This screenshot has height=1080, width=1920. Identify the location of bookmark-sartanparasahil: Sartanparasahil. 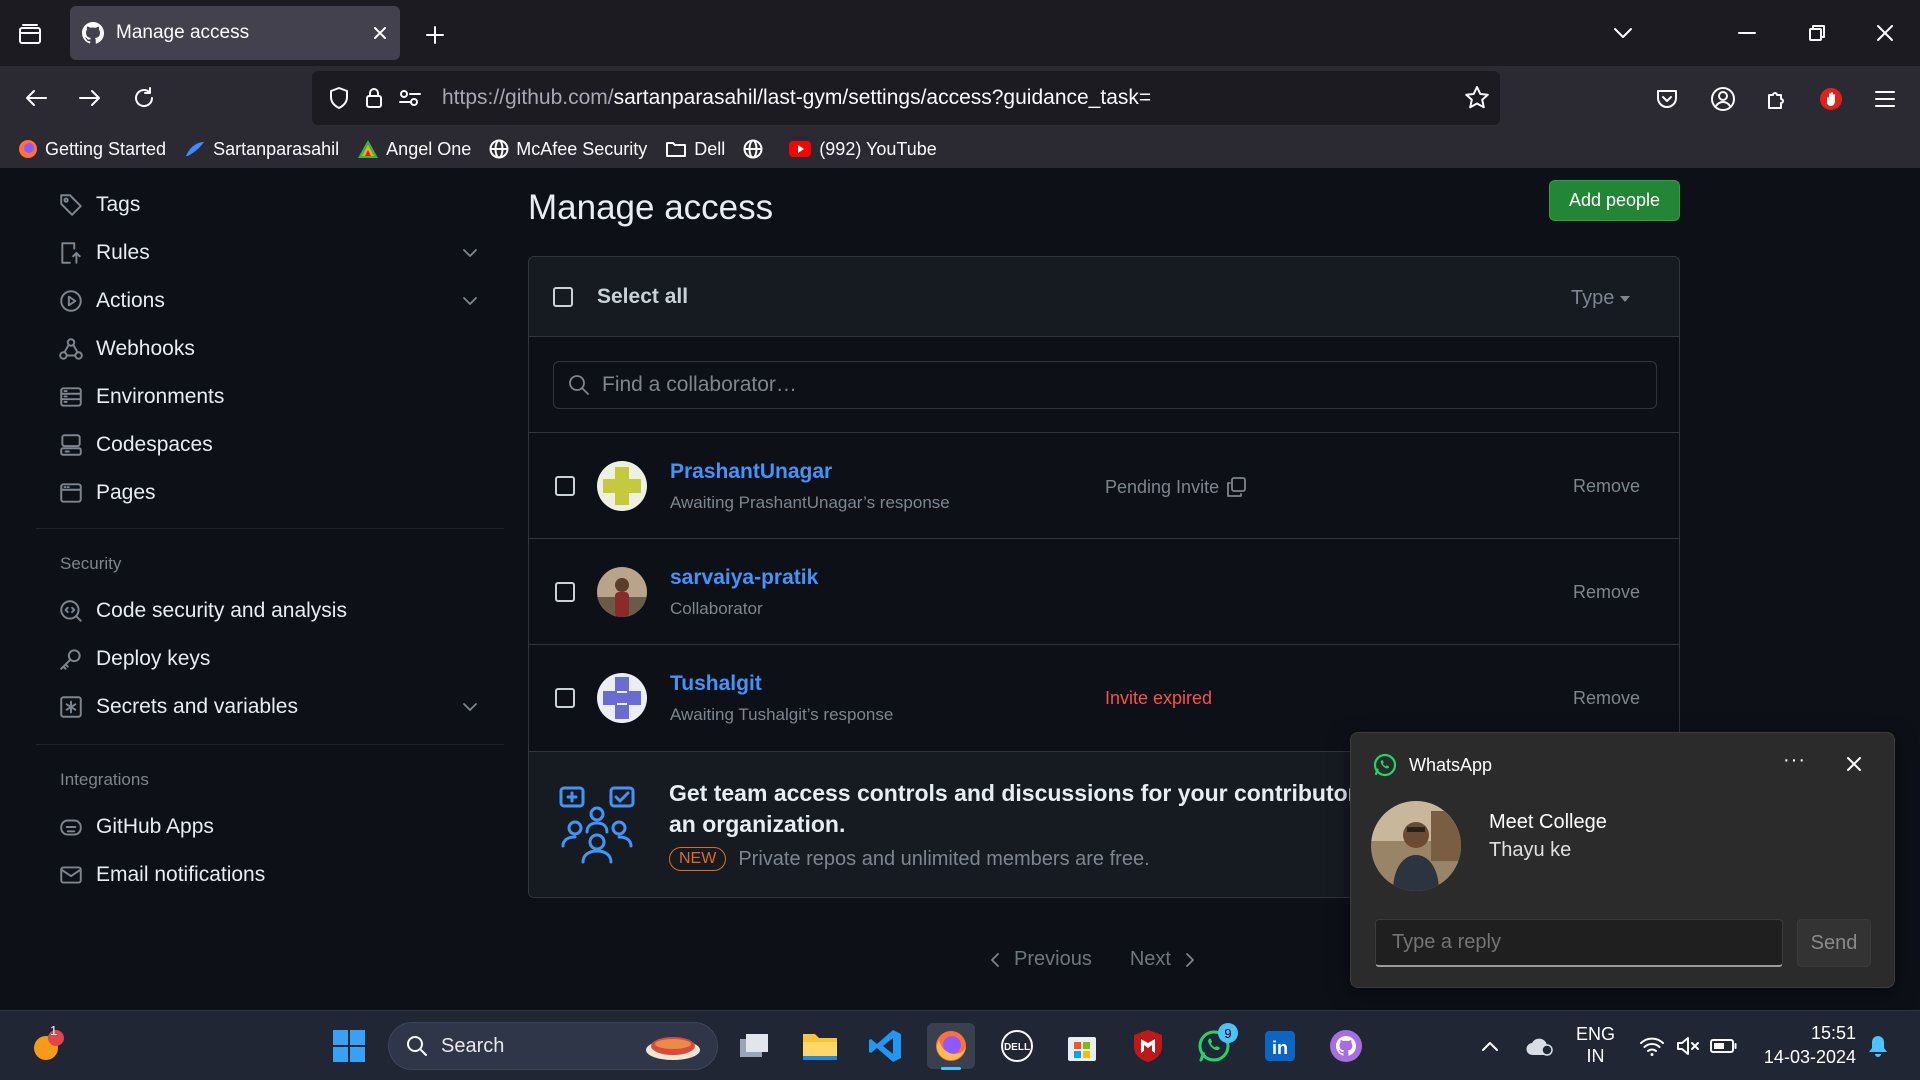
(261, 149).